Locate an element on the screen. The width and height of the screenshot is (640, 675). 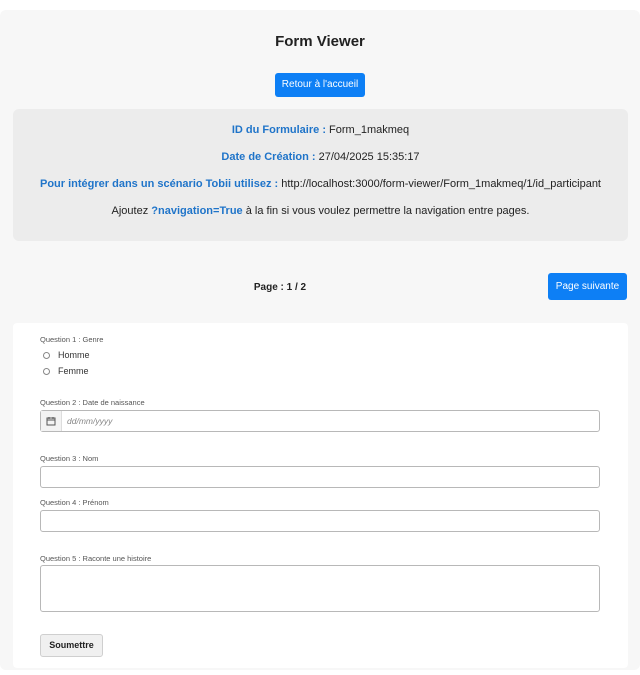
birthdate-placeholder: dd/mm/yyyy is located at coordinates (90, 421).